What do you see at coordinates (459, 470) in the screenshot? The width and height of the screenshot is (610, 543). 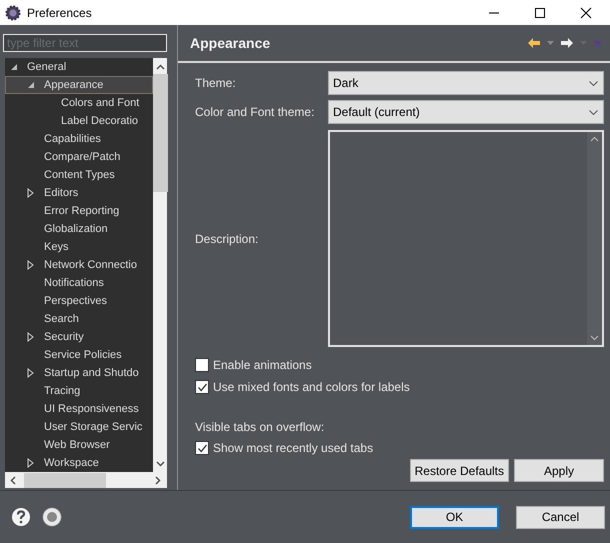 I see `page-button: Restore Defaults` at bounding box center [459, 470].